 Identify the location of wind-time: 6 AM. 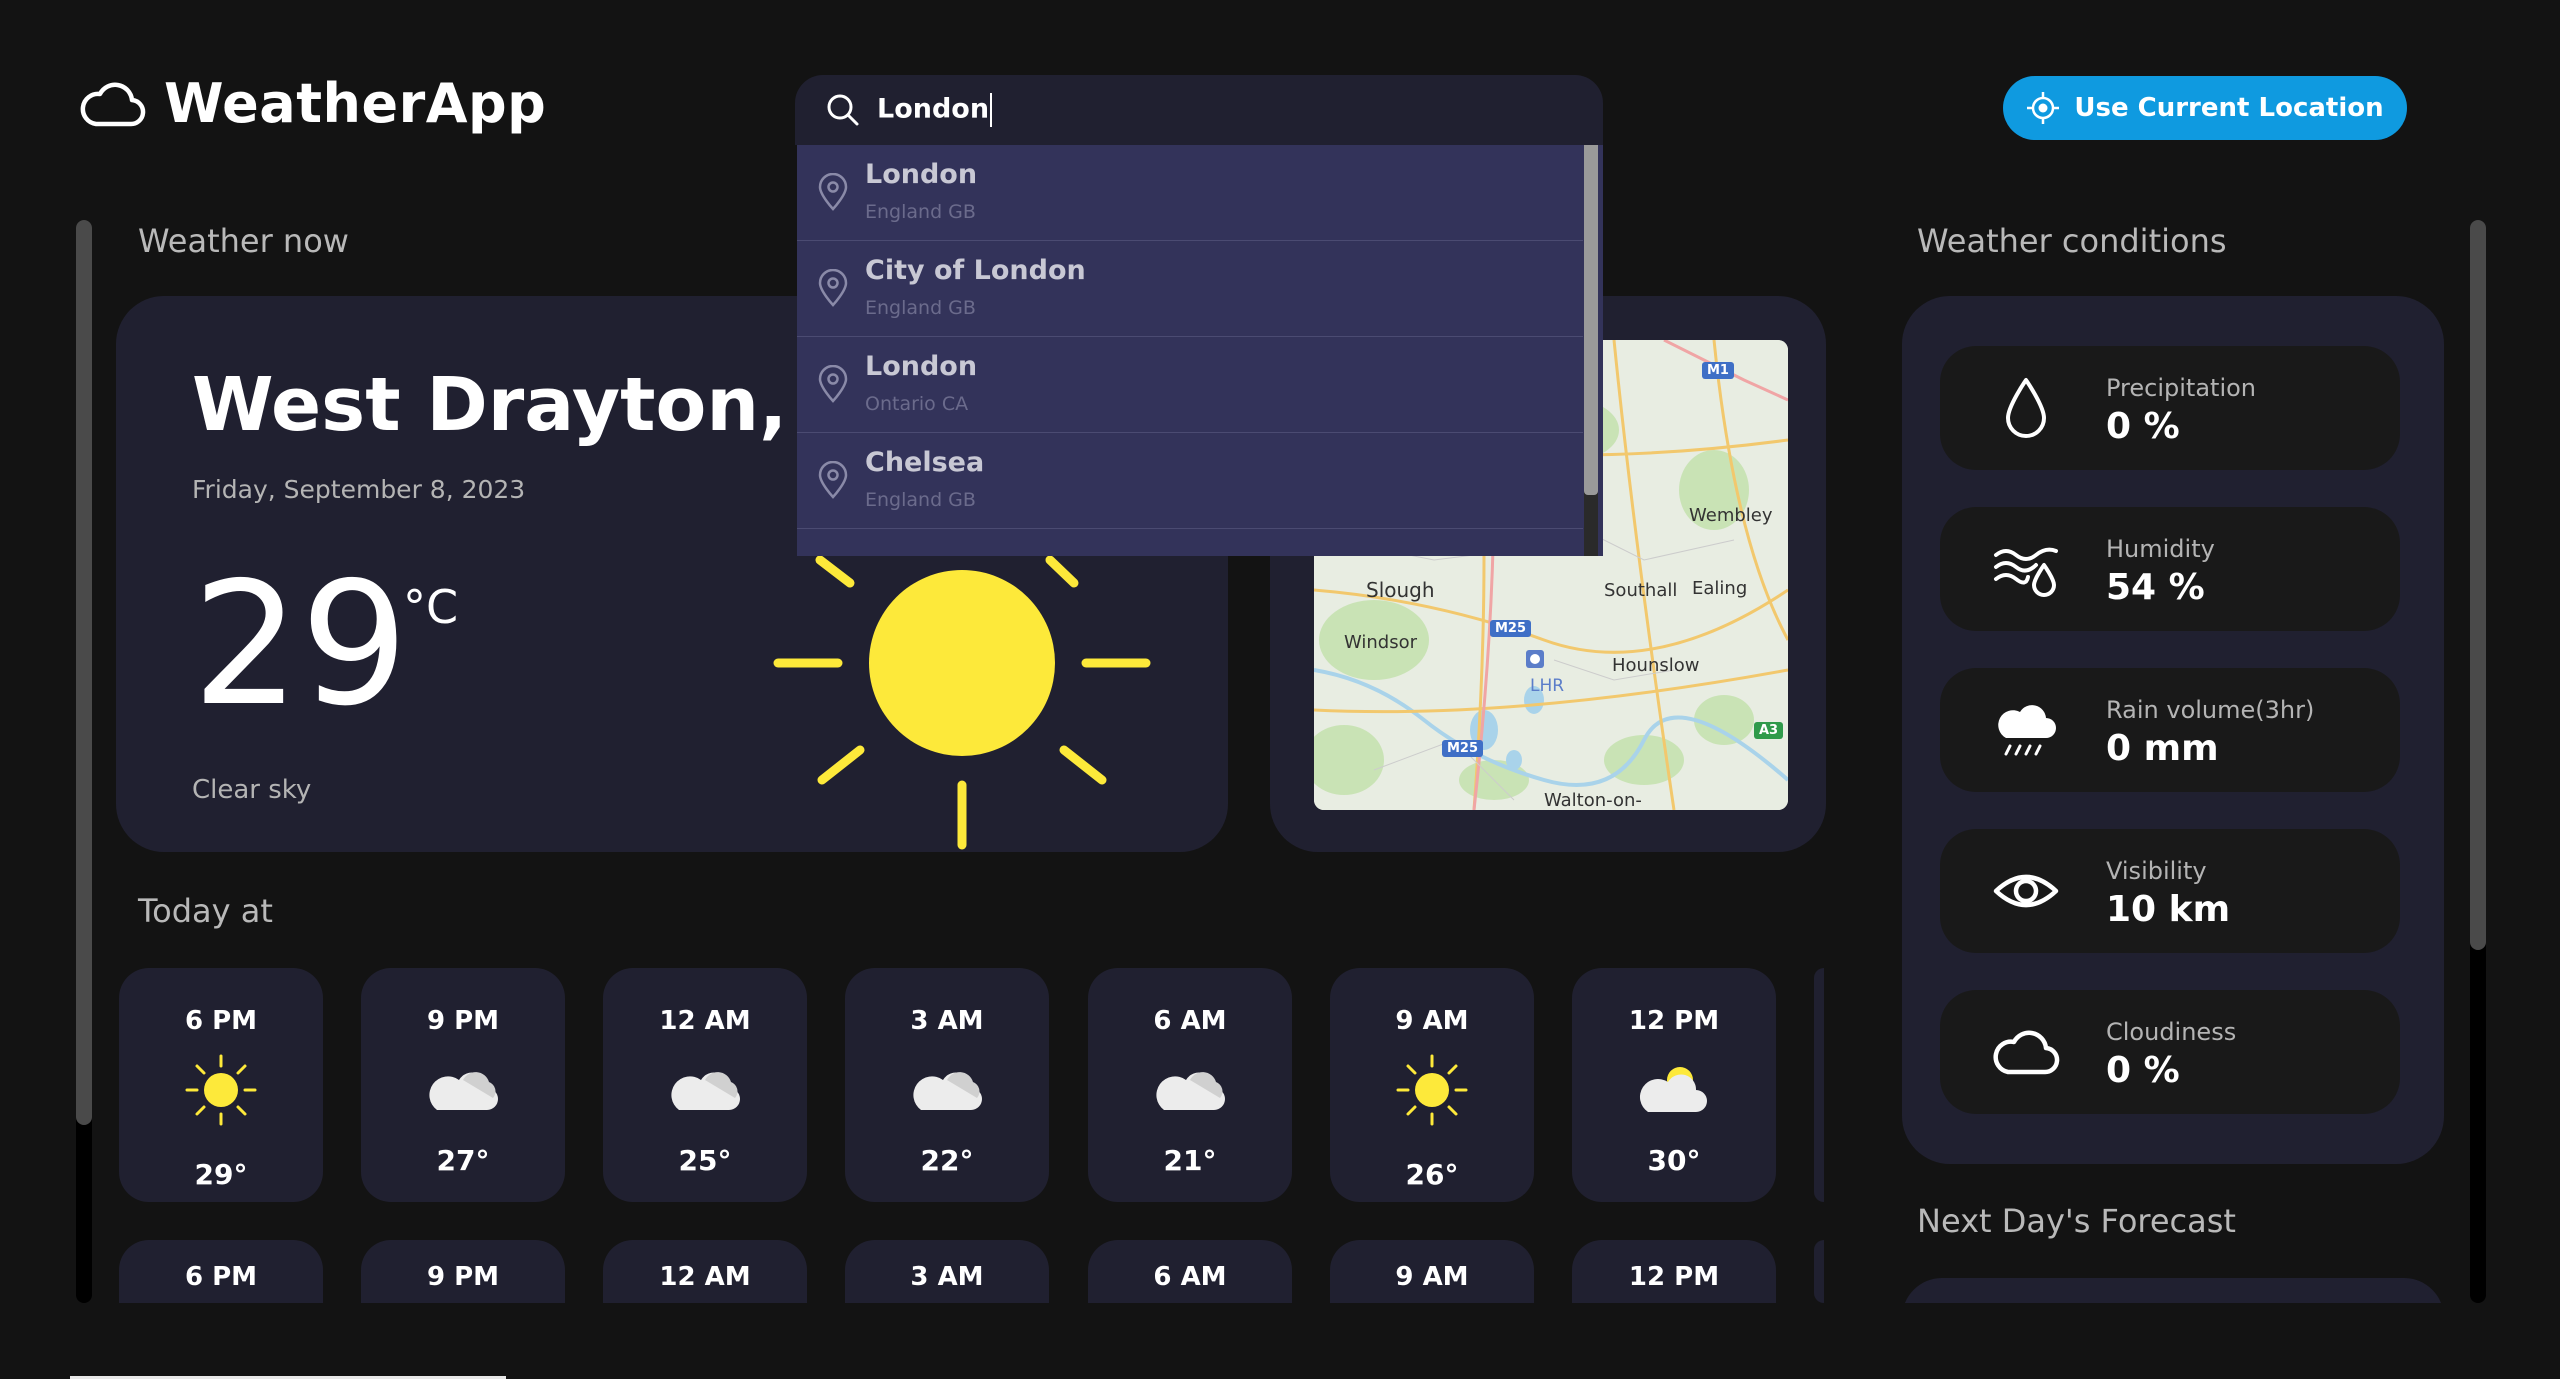
(1190, 1277).